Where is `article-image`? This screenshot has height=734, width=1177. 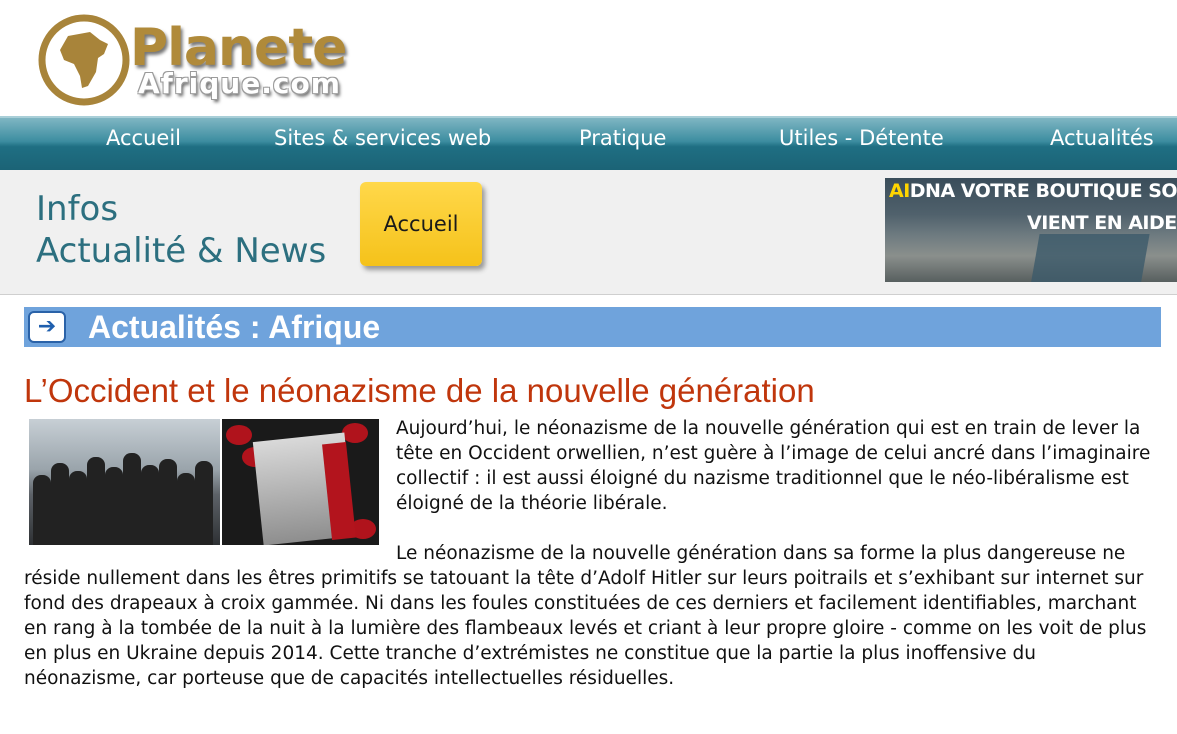 article-image is located at coordinates (204, 482).